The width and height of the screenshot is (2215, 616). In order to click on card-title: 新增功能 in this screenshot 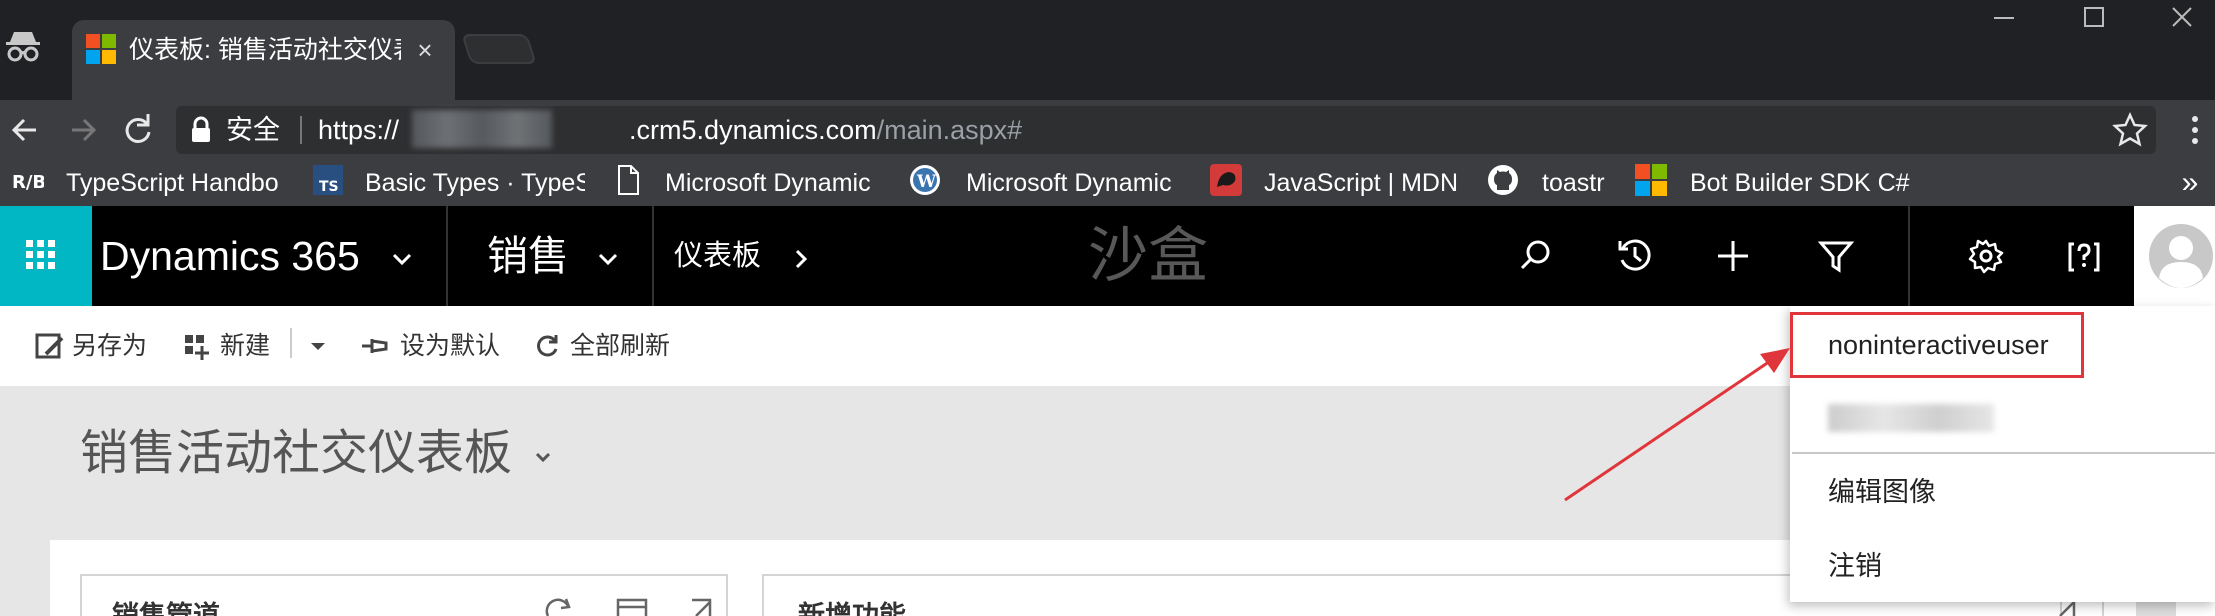, I will do `click(852, 608)`.